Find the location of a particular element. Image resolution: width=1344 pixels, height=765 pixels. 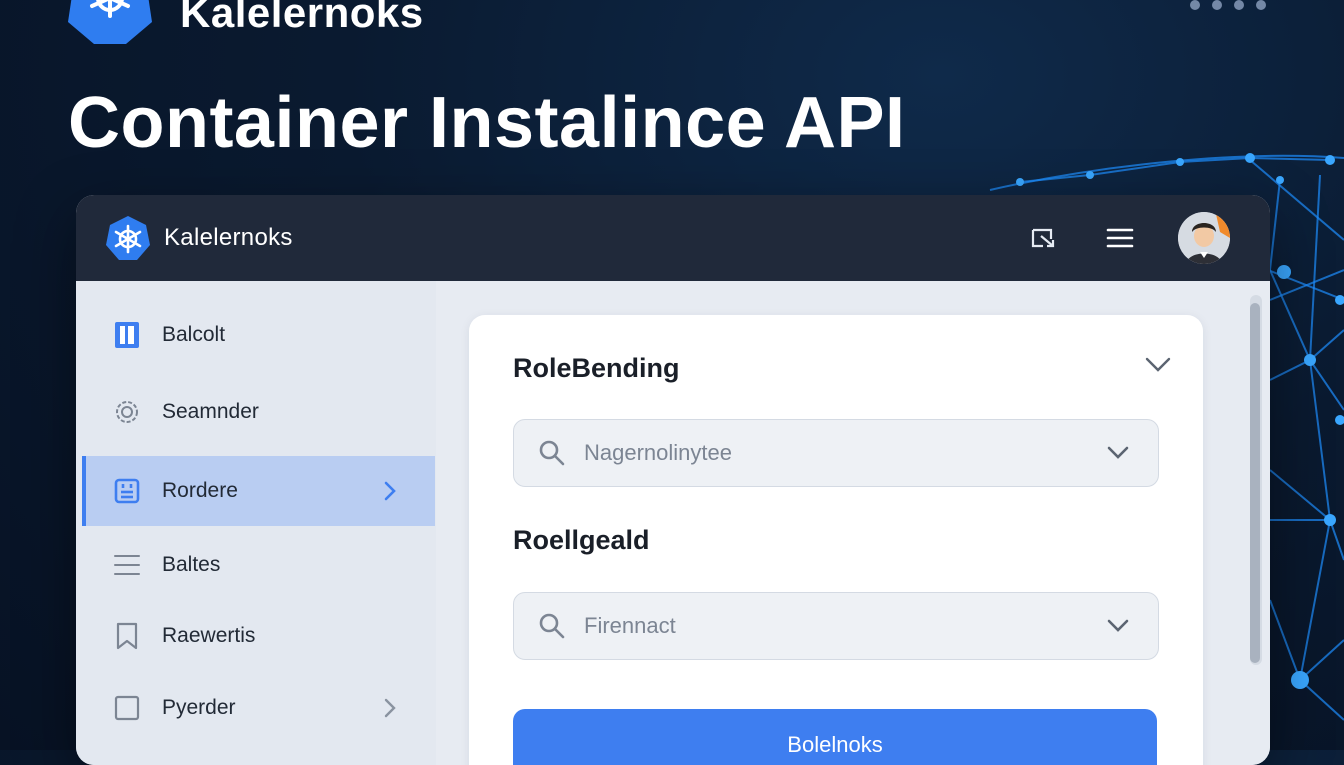

sidebar-item-label: Baltes is located at coordinates (191, 564).